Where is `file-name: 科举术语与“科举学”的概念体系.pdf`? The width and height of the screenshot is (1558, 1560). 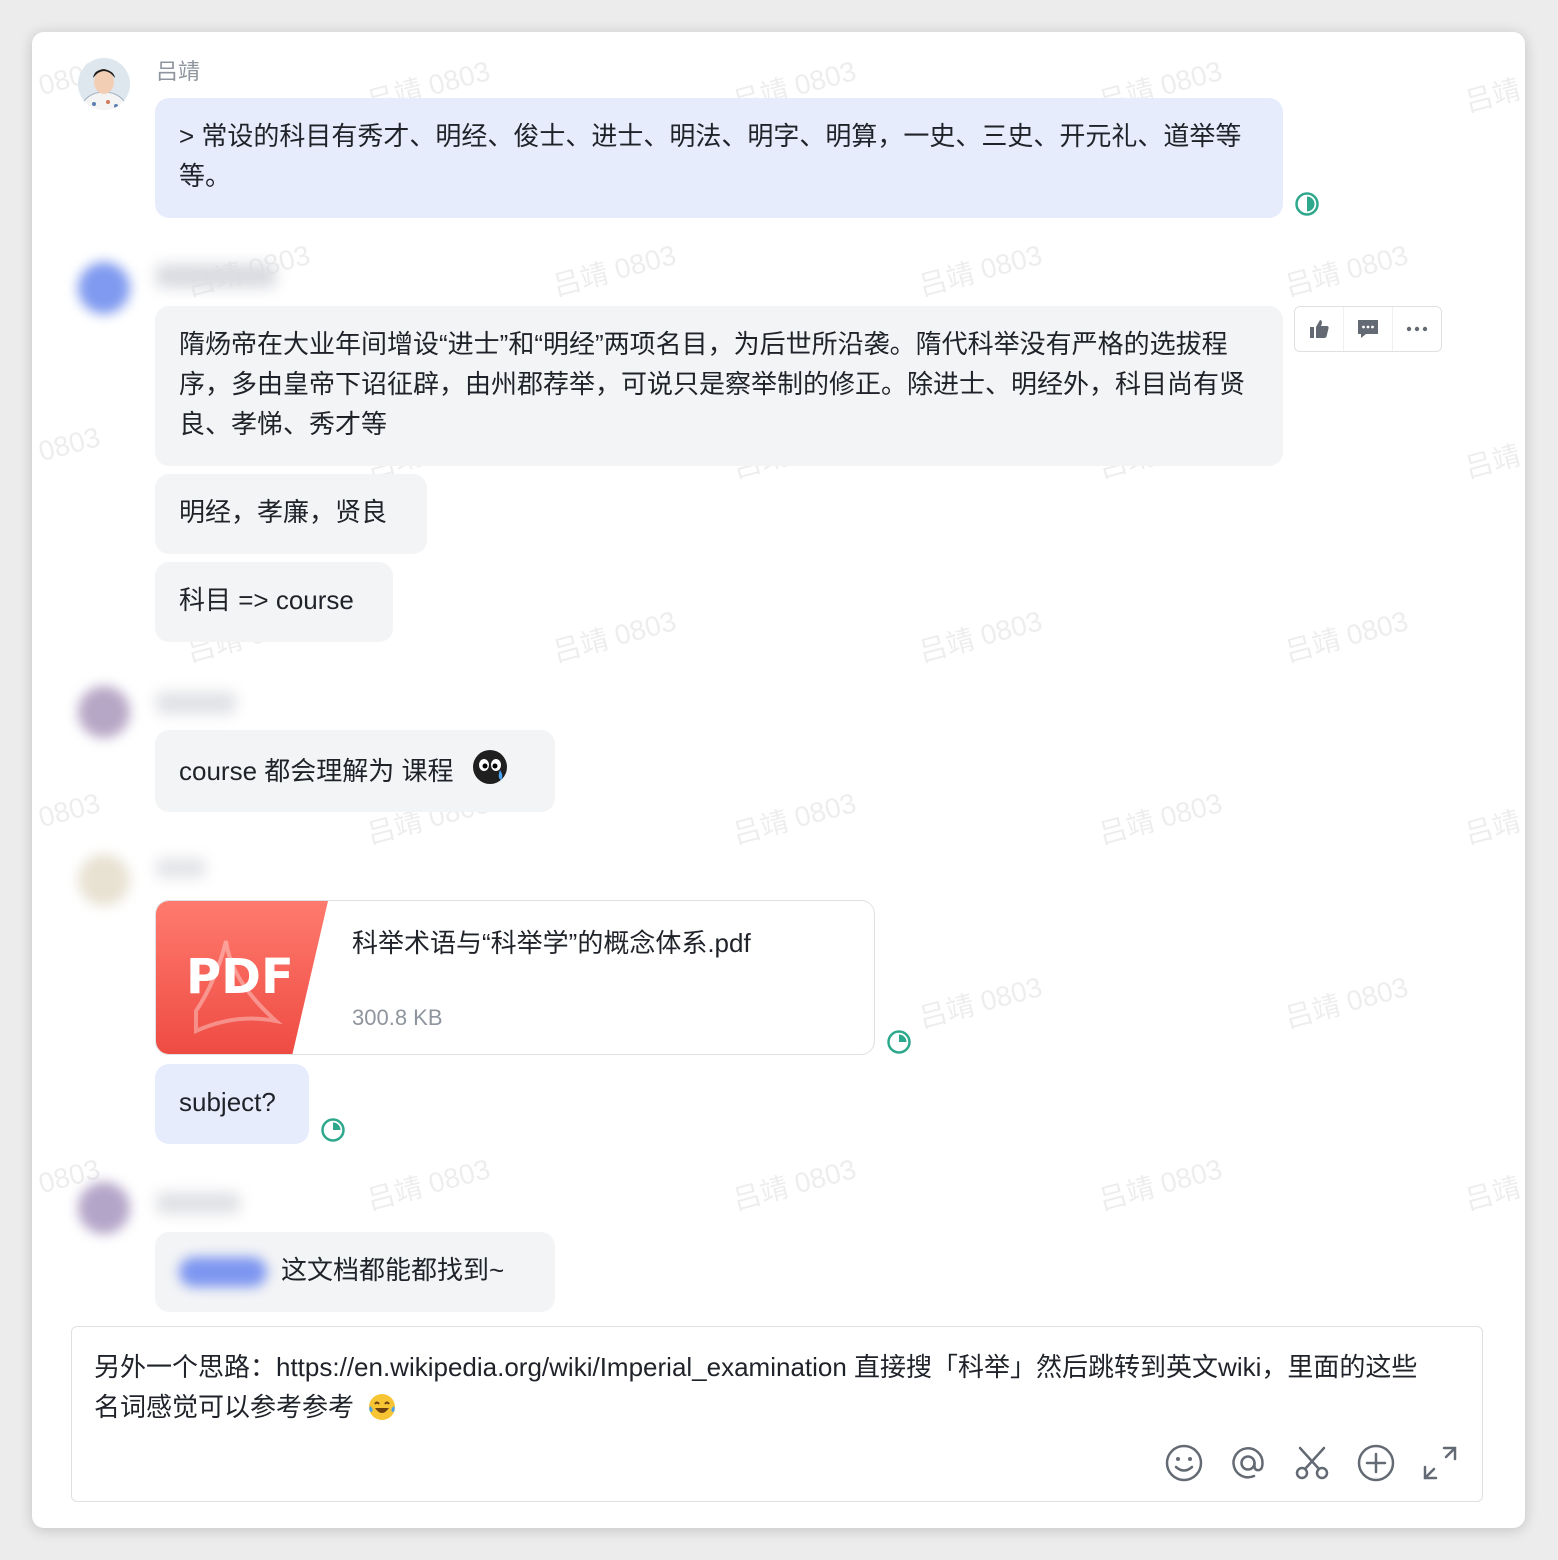 file-name: 科举术语与“科举学”的概念体系.pdf is located at coordinates (551, 943).